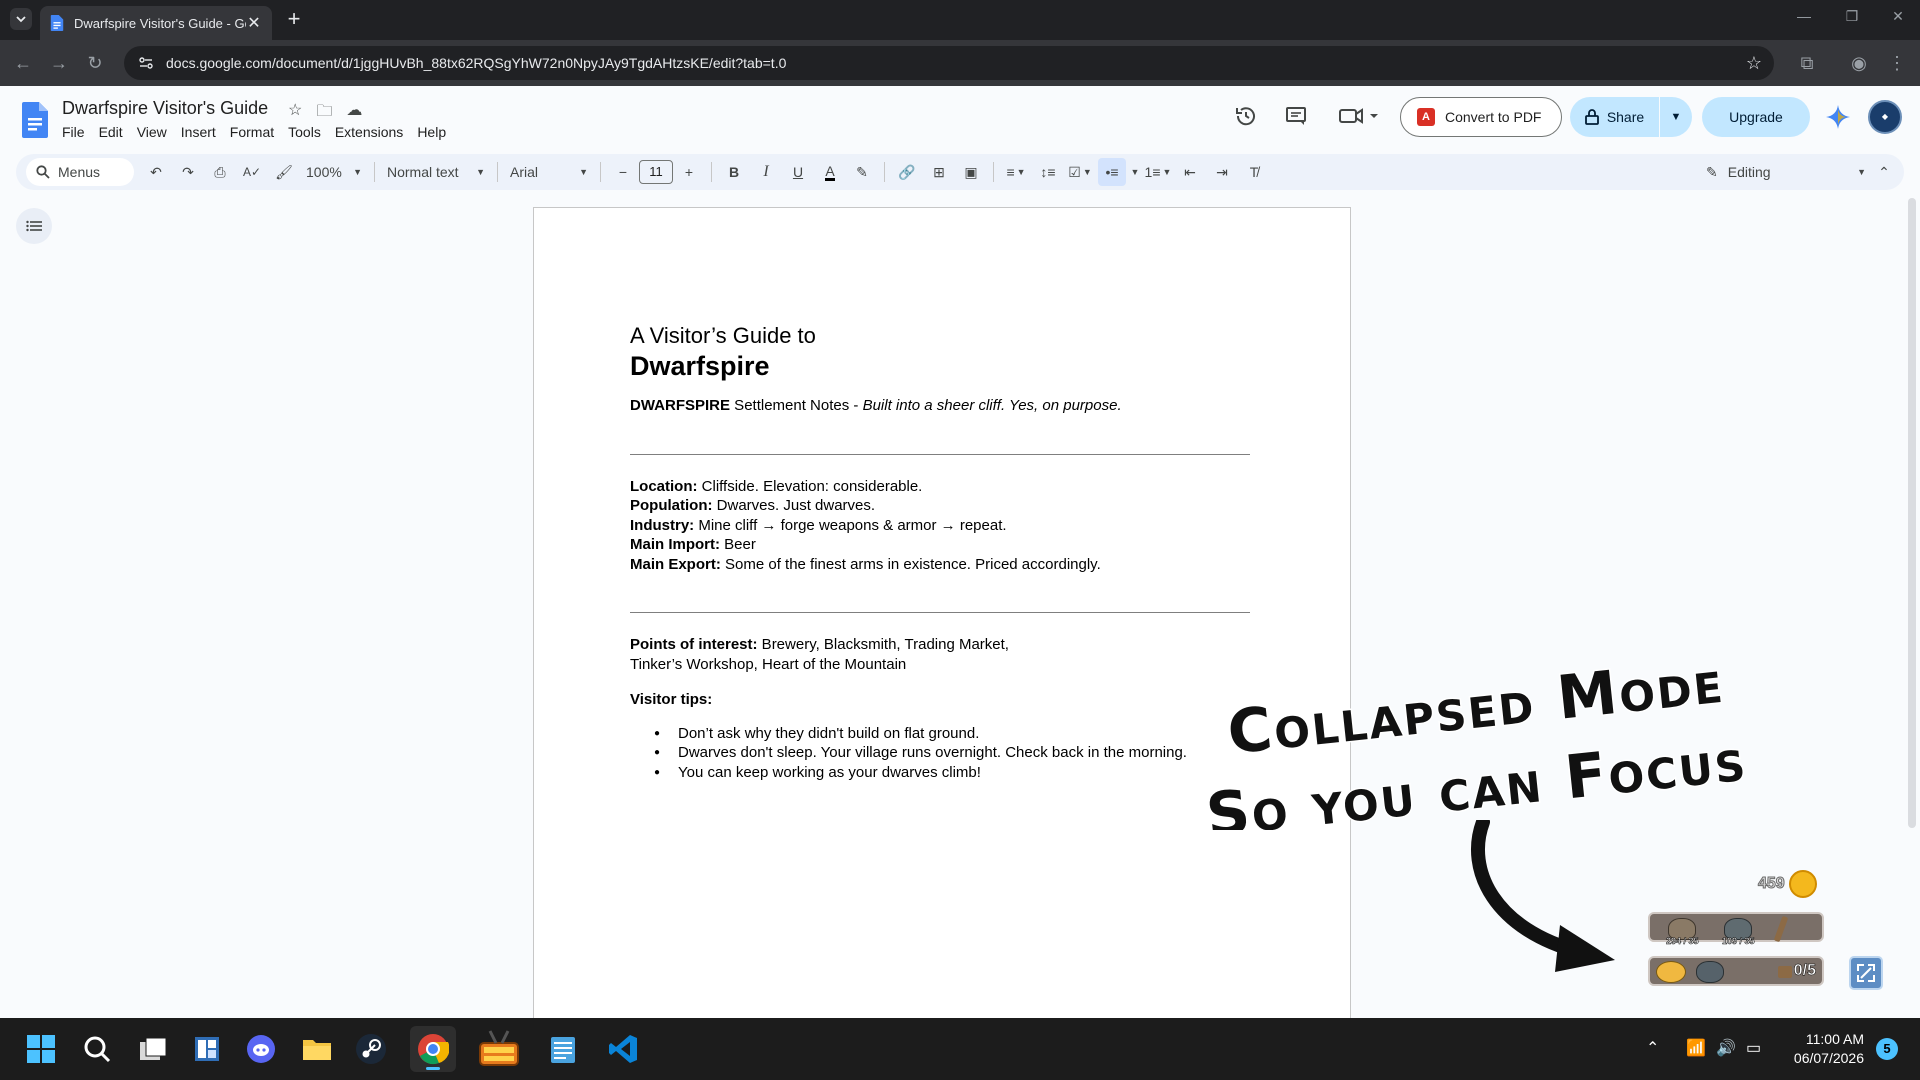 This screenshot has width=1920, height=1080. What do you see at coordinates (220, 172) in the screenshot?
I see `print-icon: ⎙` at bounding box center [220, 172].